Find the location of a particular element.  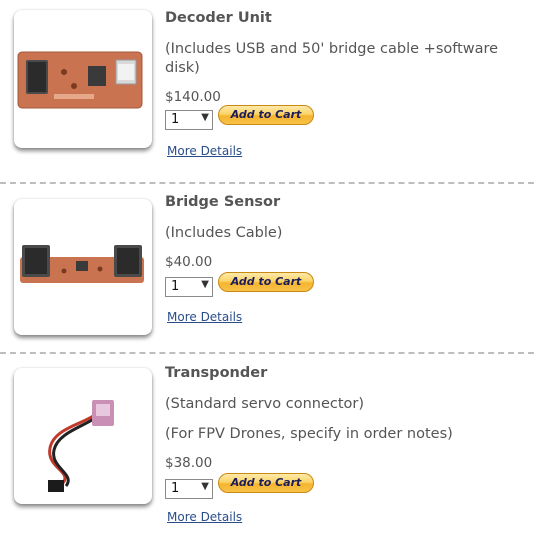

product-title: Bridge Sensor is located at coordinates (223, 202).